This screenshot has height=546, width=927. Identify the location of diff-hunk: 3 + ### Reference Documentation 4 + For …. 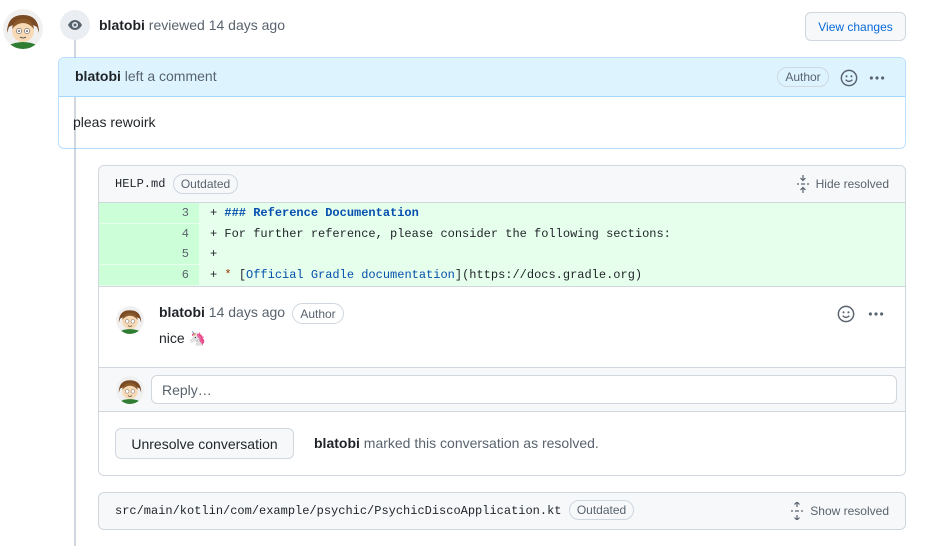
(502, 244).